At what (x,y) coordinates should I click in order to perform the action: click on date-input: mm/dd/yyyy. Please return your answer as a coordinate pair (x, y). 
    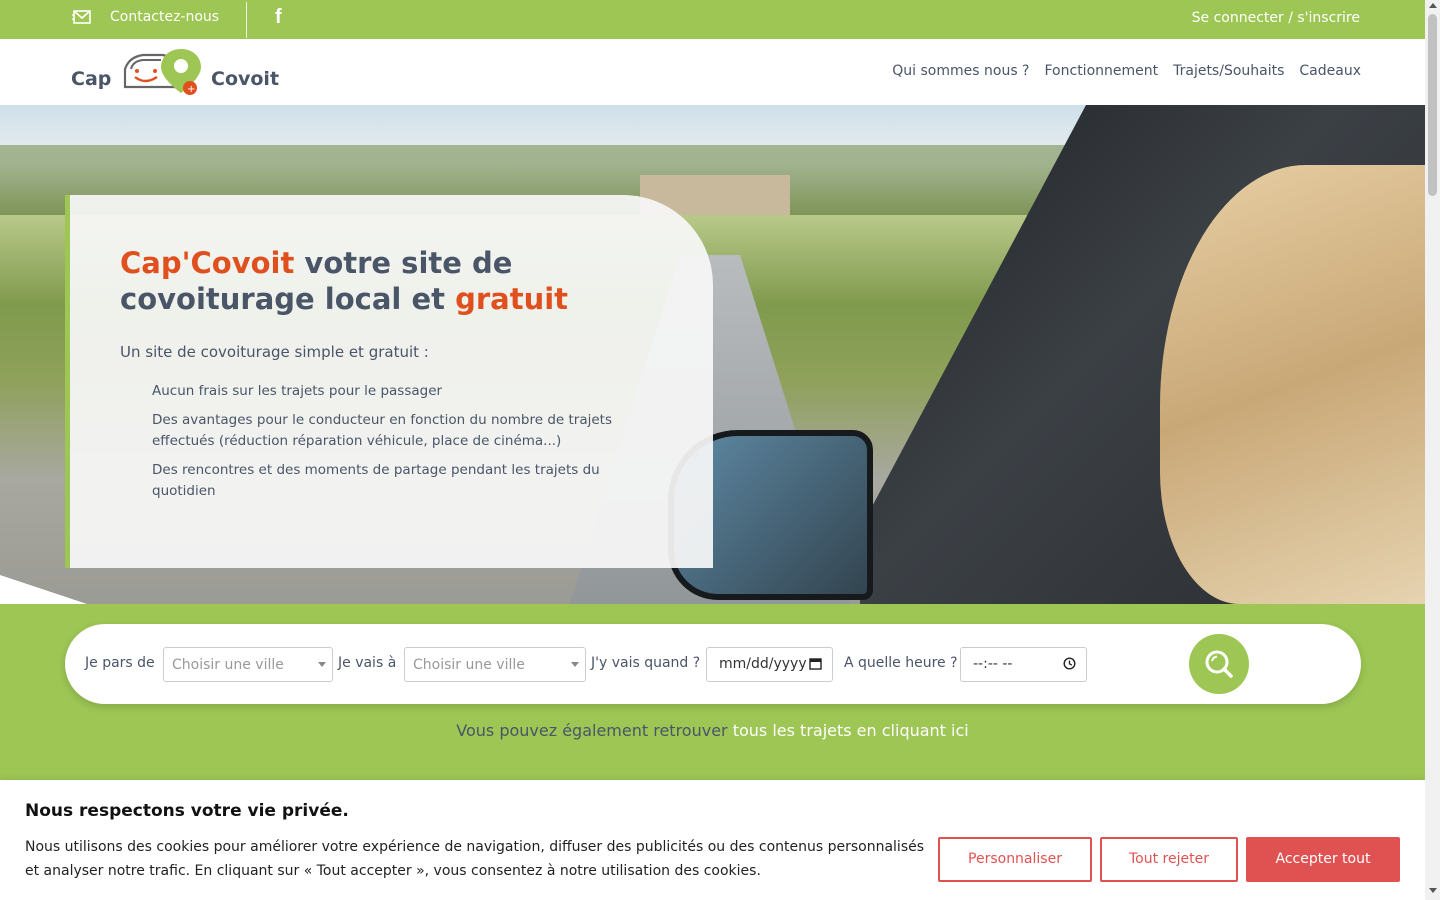
    Looking at the image, I should click on (769, 664).